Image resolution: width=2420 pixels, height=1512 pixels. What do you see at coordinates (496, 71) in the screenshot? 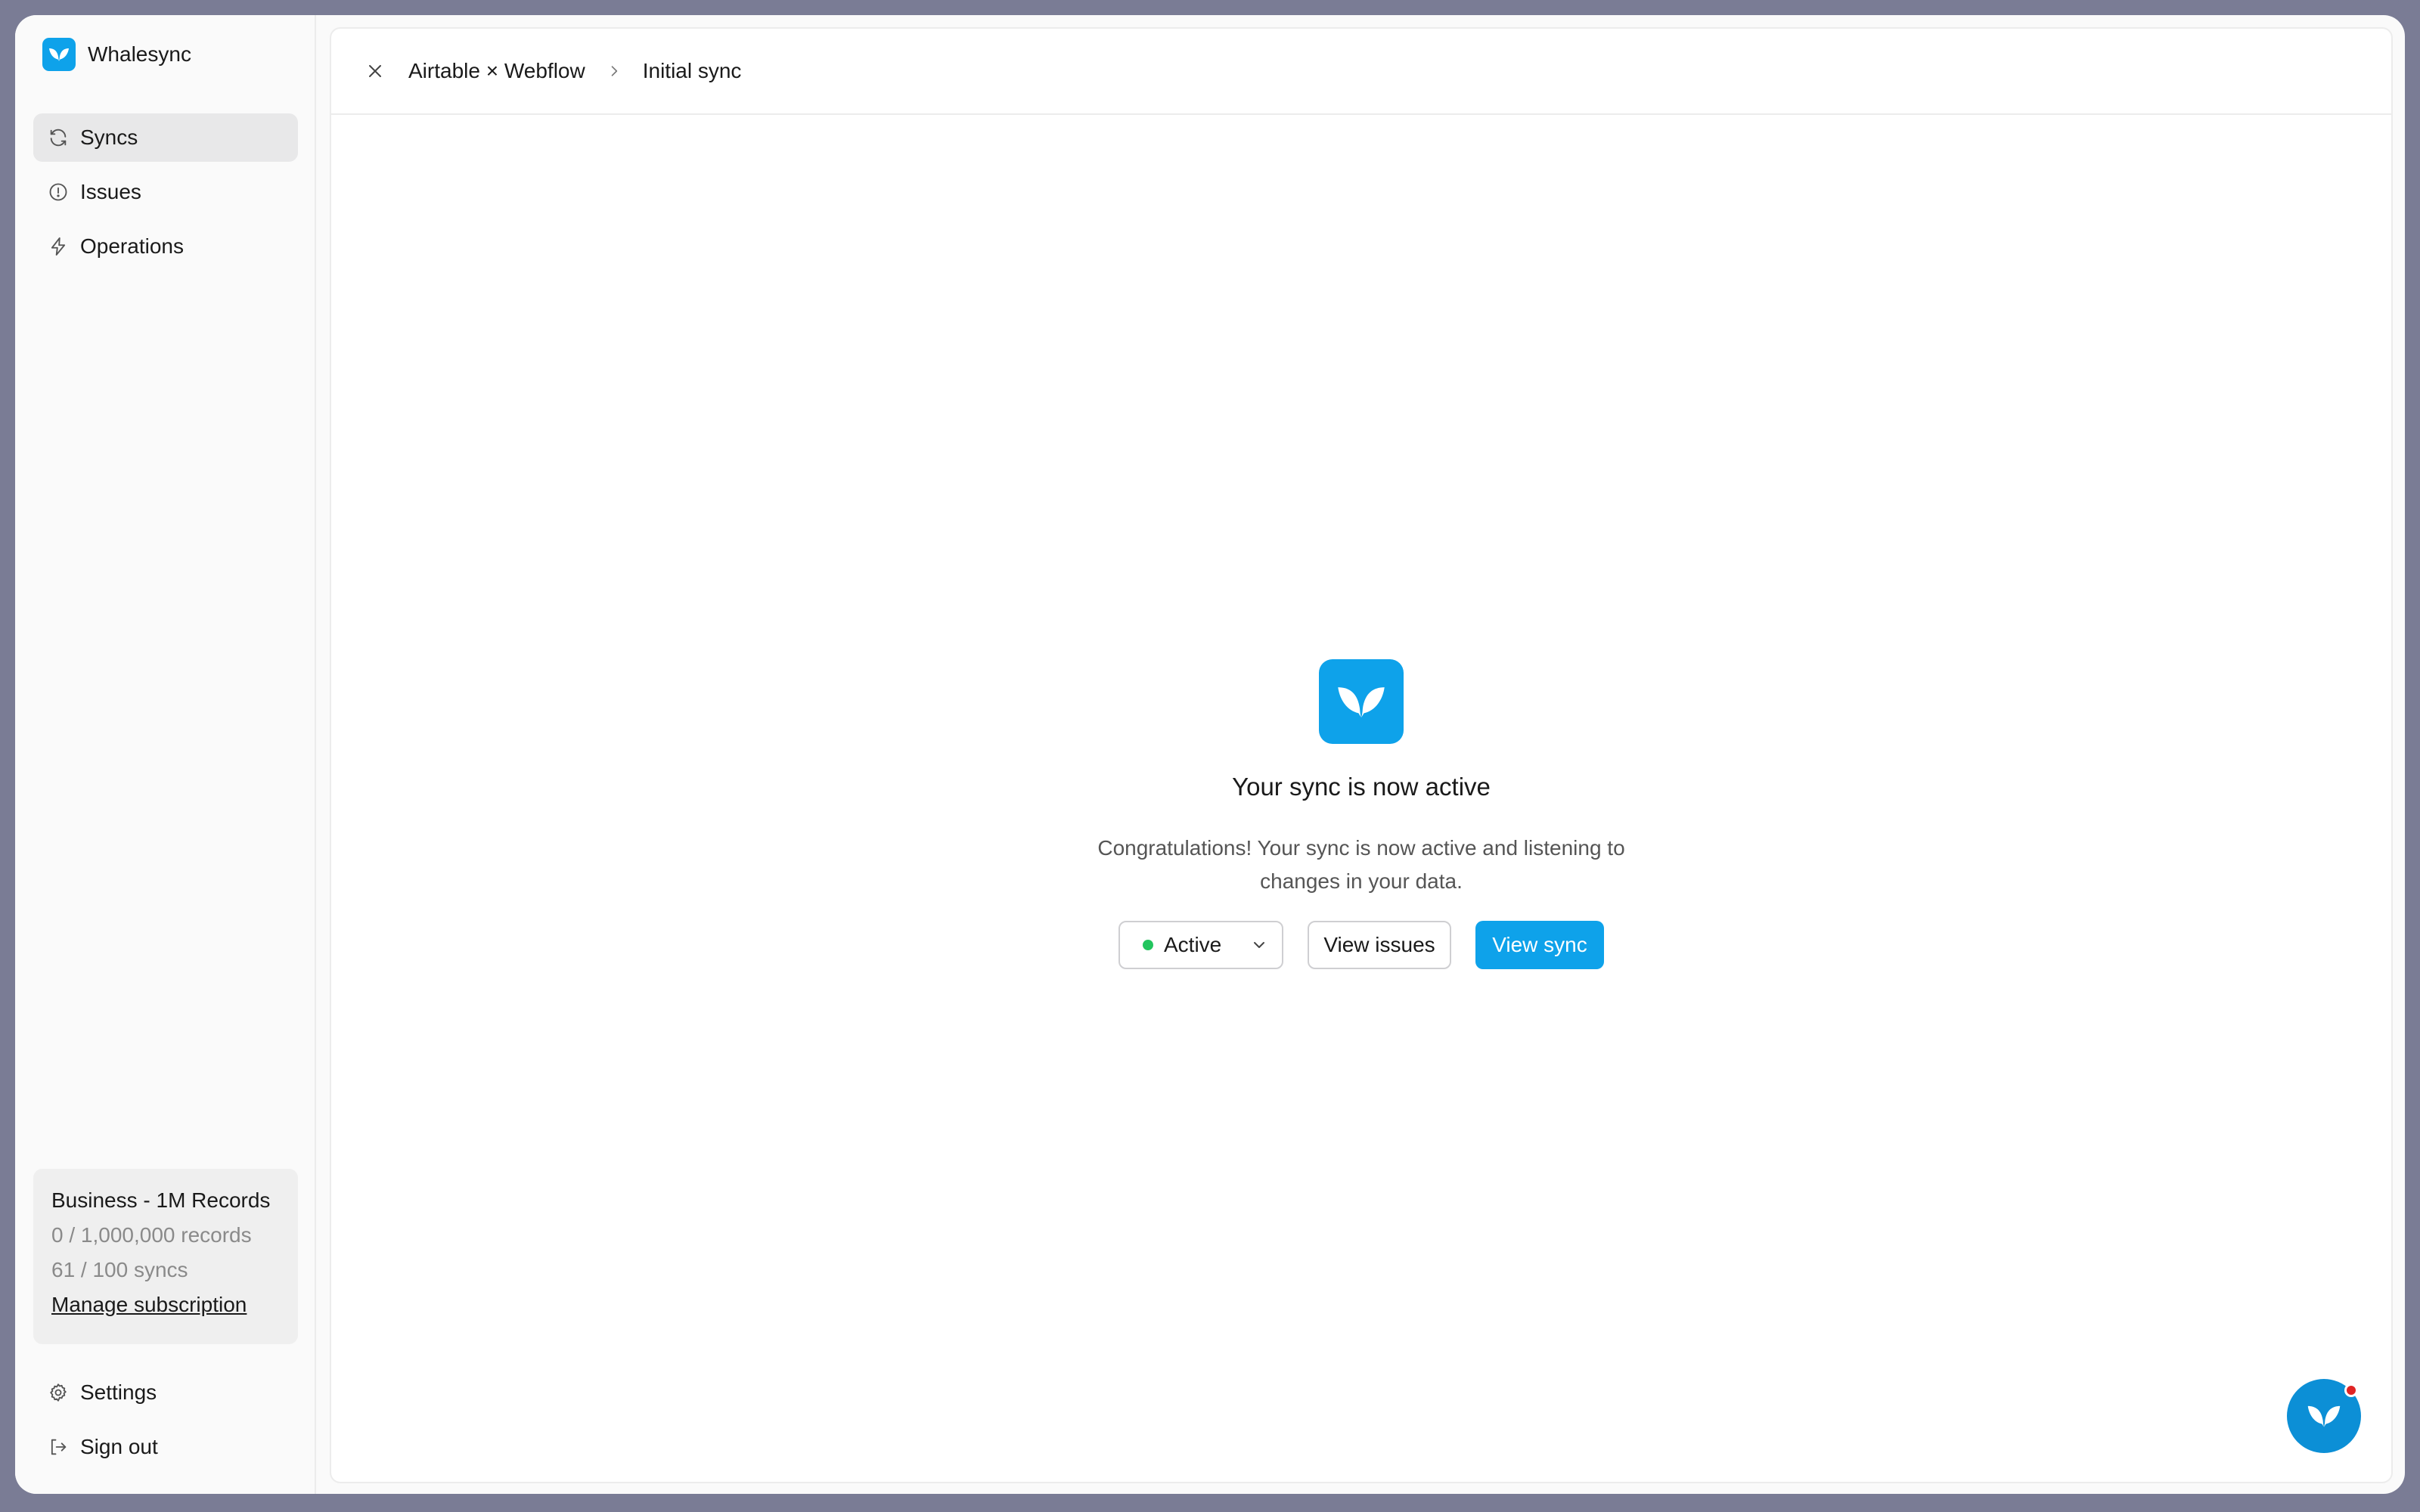
I see `breadcrumb-sync-name: Airtable × Webflow` at bounding box center [496, 71].